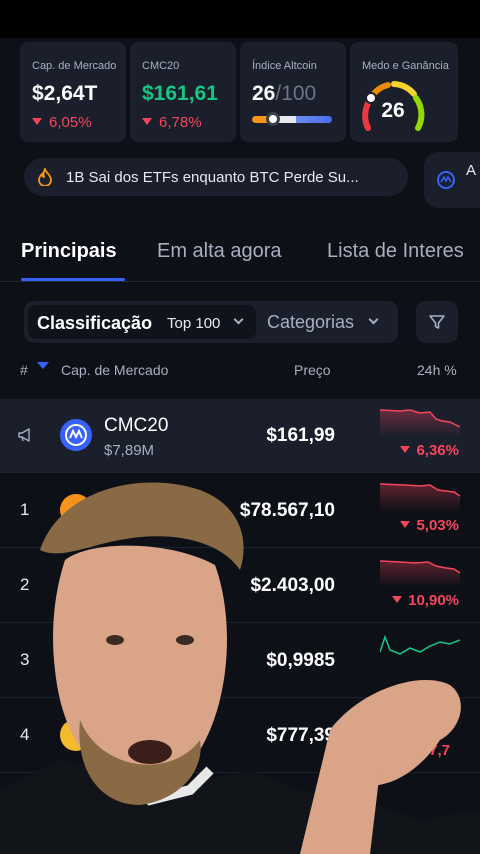 The image size is (480, 854). Describe the element at coordinates (404, 92) in the screenshot. I see `fear-greed-card: Medo e Ganância 26` at that location.